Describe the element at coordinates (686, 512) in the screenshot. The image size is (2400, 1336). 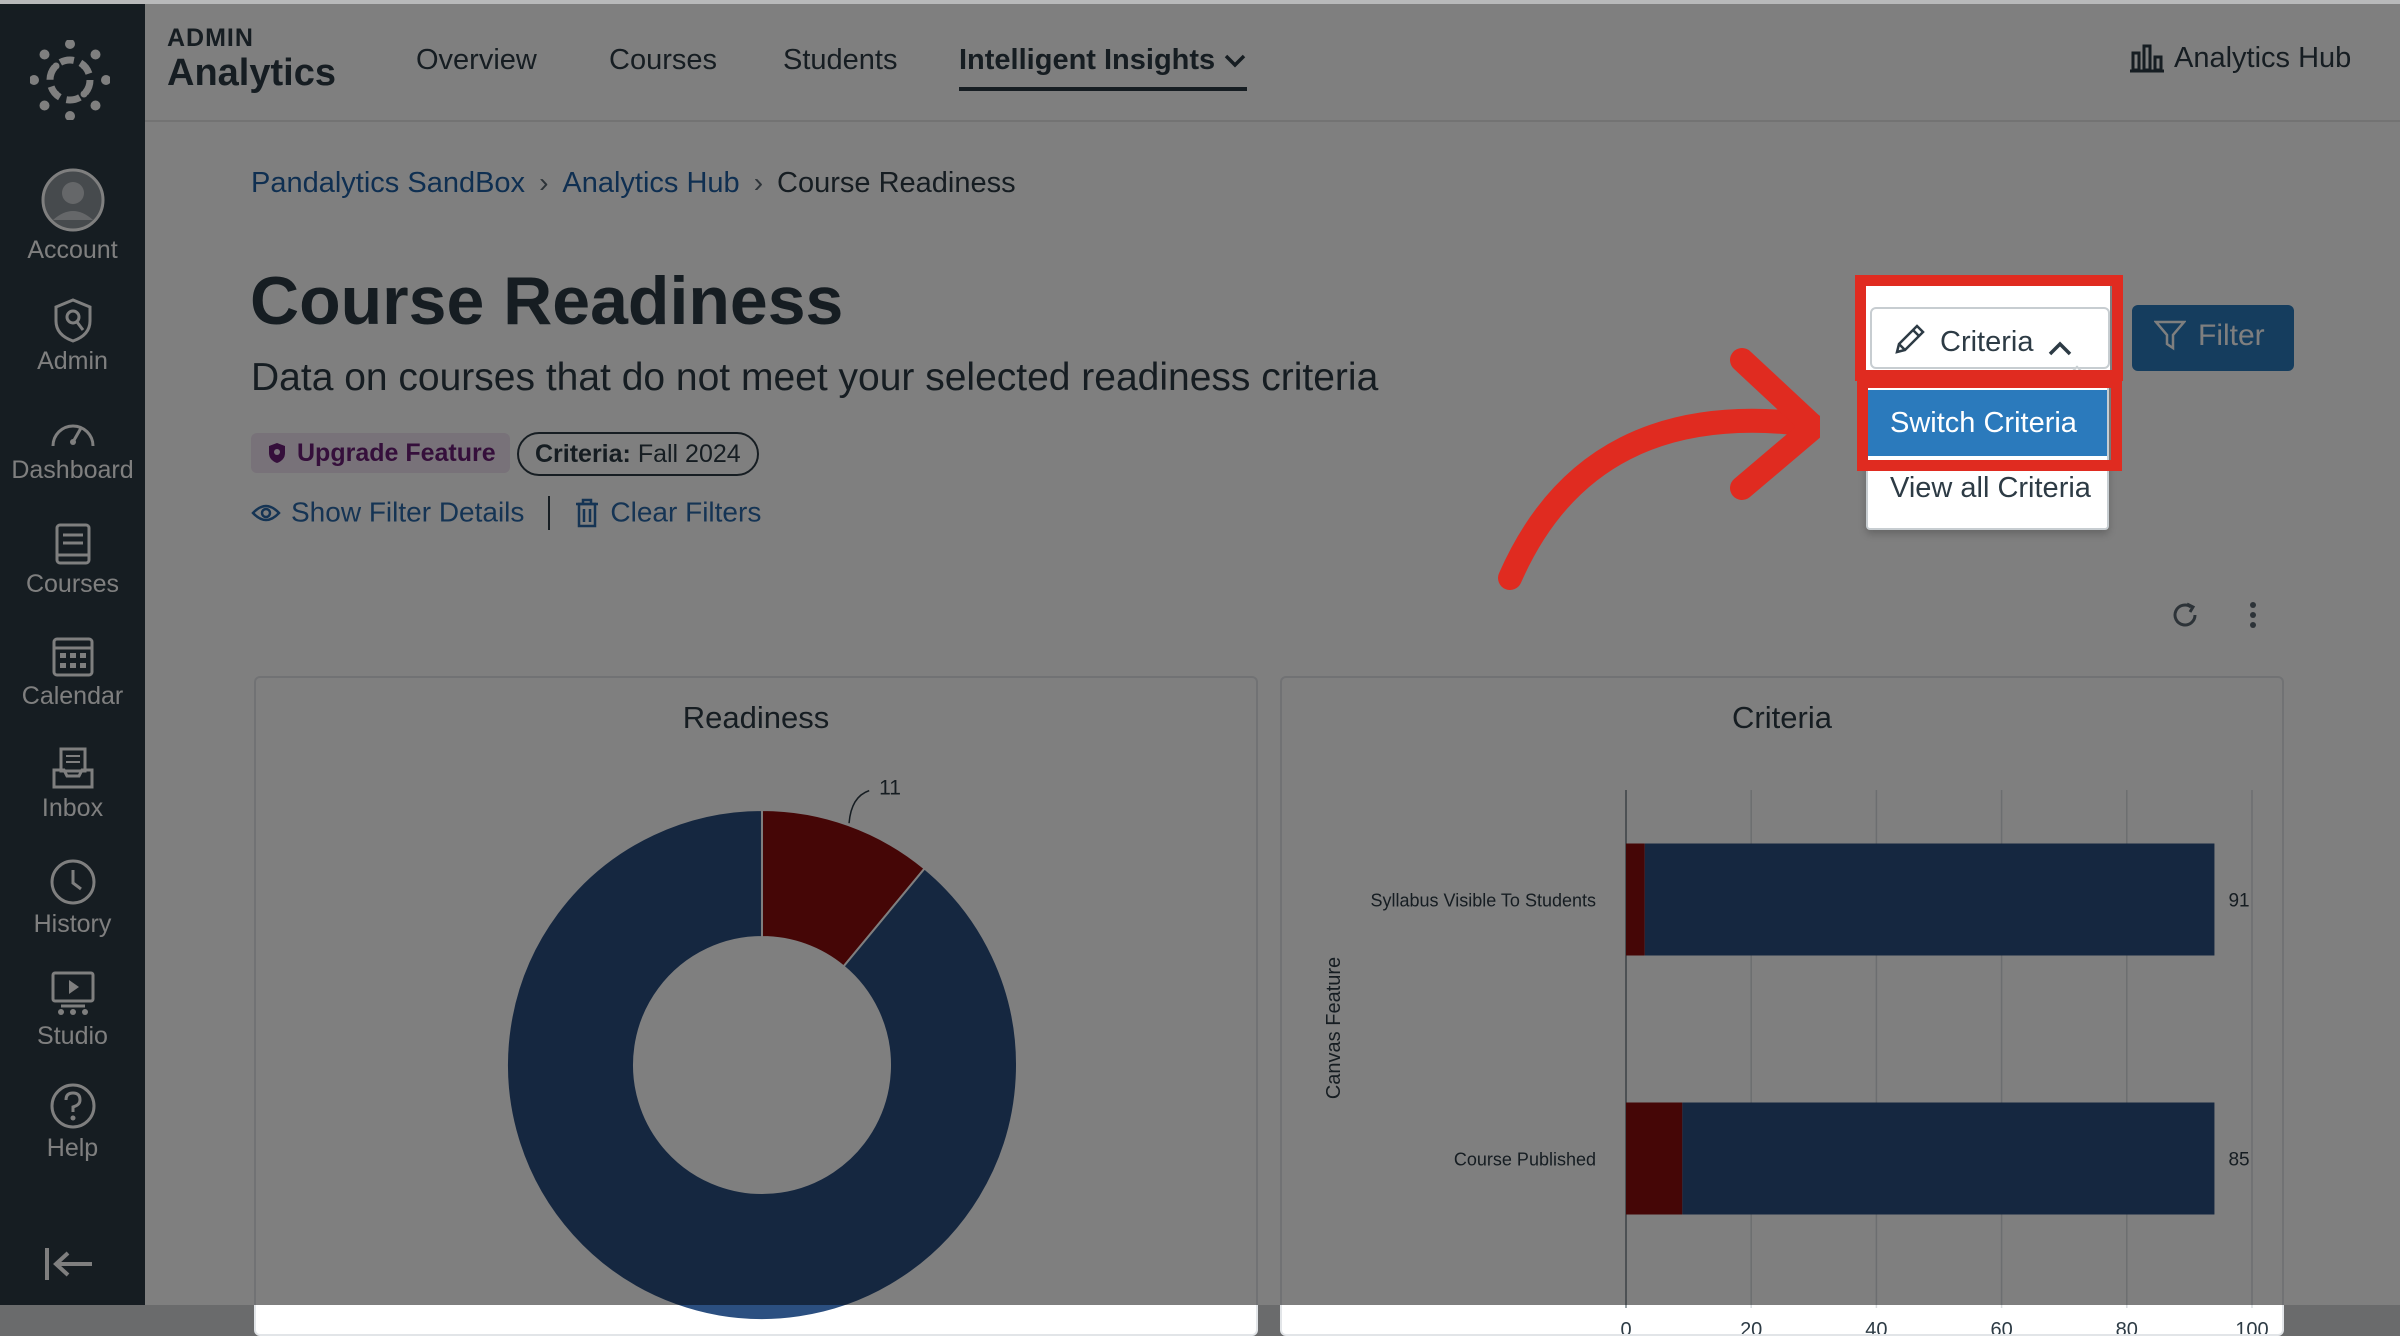
I see `clear-filters-label: Clear Filters` at that location.